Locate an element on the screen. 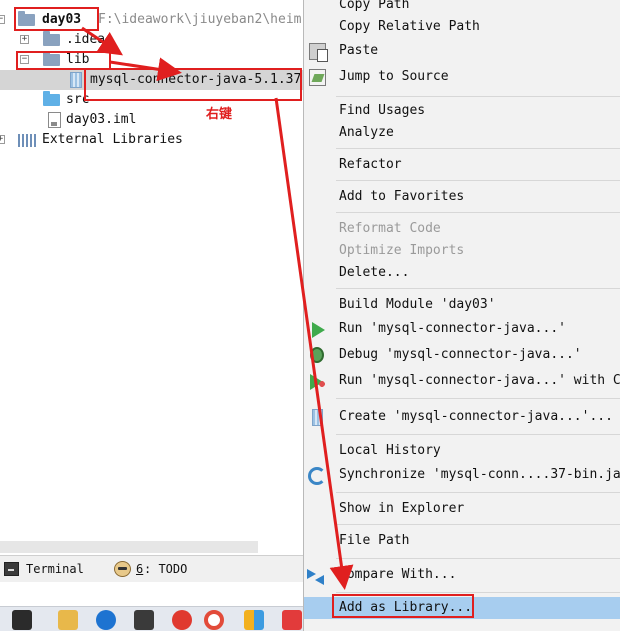 The height and width of the screenshot is (631, 620). menu-item-analyze: Analyze is located at coordinates (462, 133).